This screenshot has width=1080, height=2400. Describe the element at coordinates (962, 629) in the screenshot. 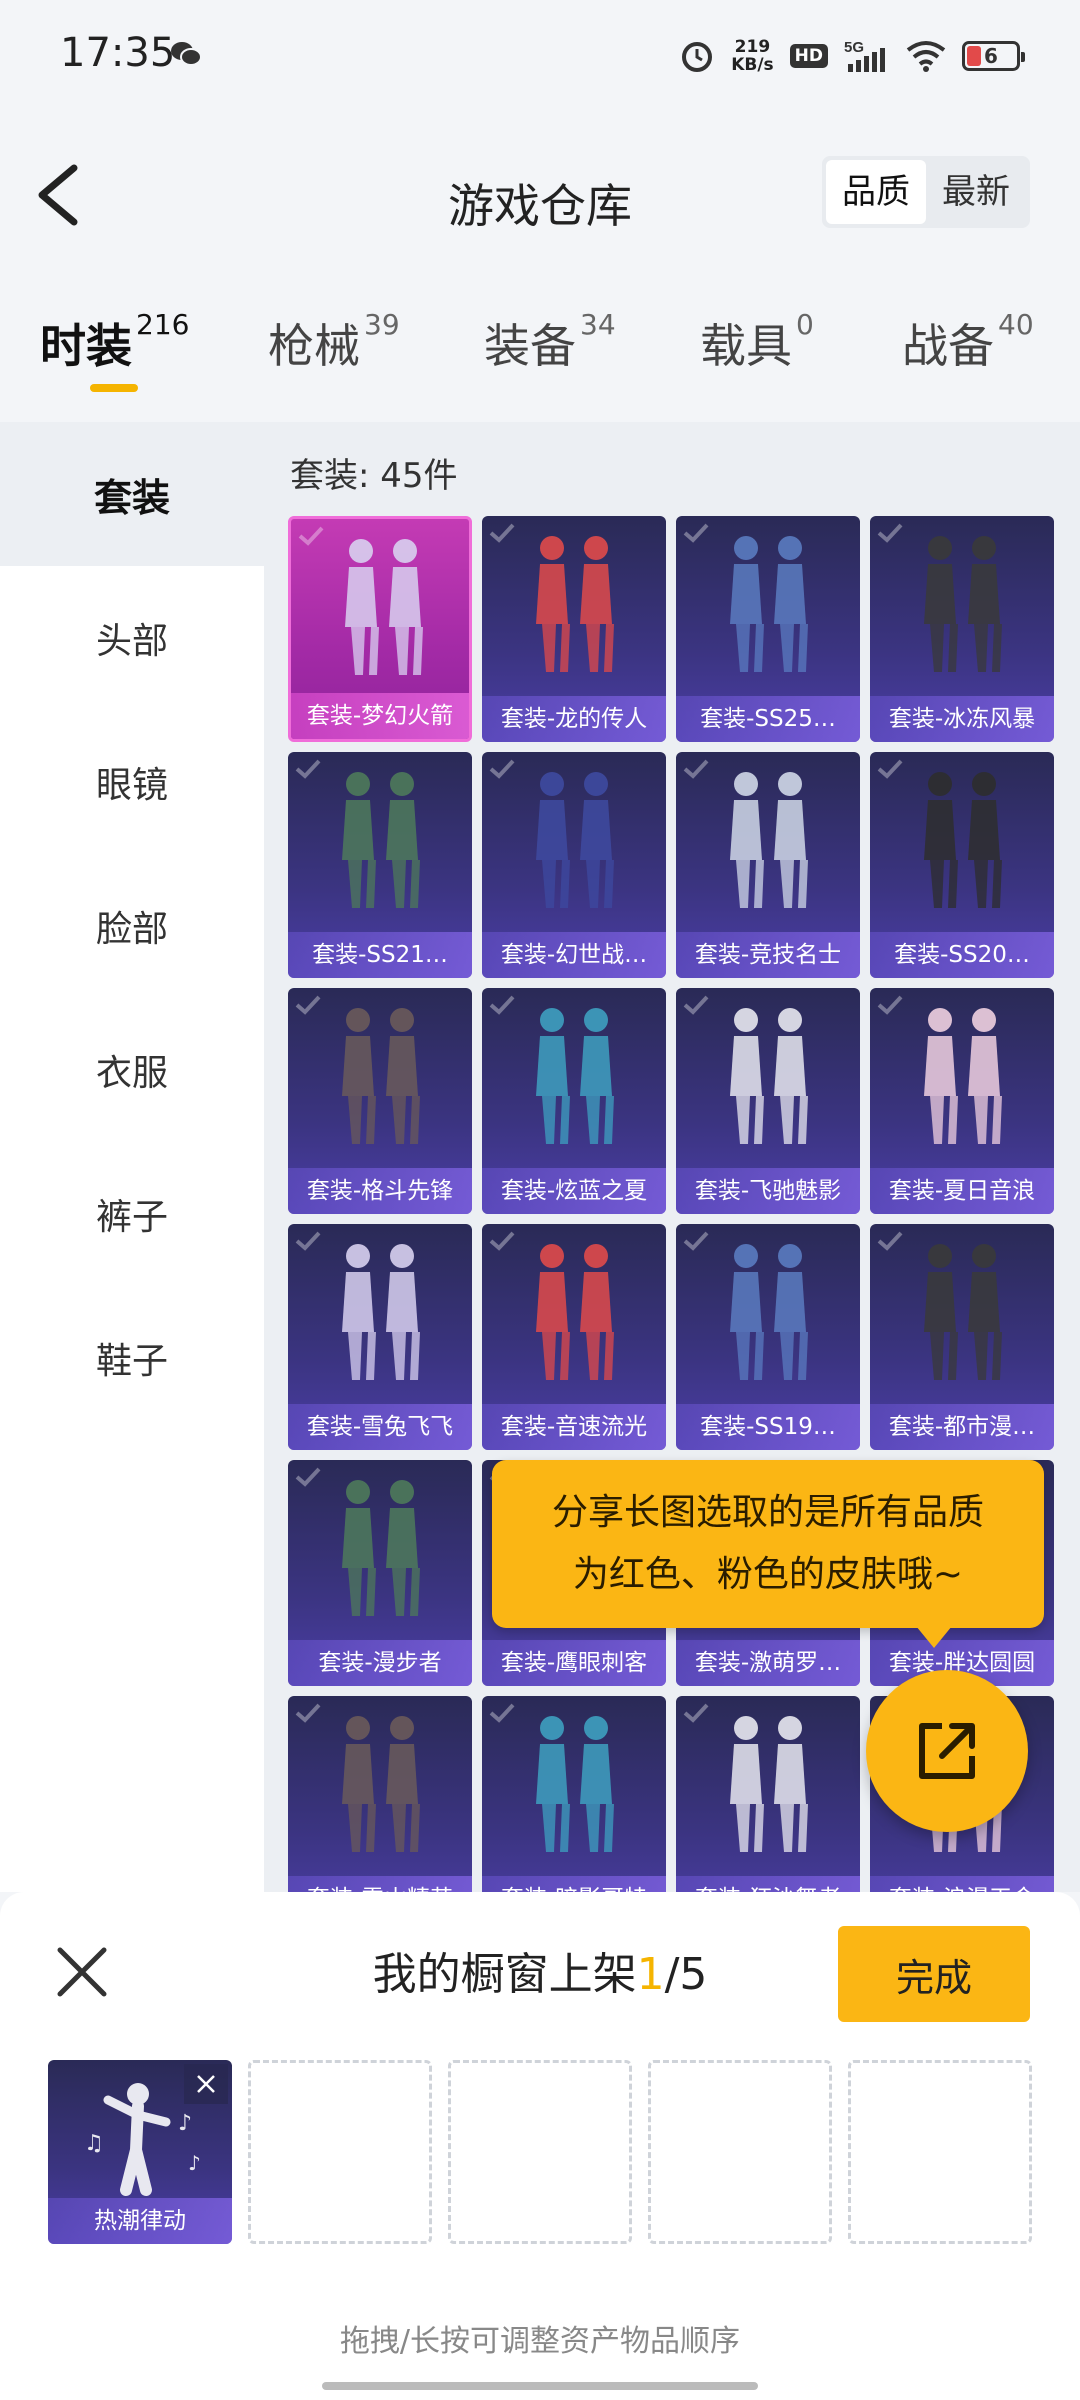

I see `item-card: 套装-冰冻风暴` at that location.